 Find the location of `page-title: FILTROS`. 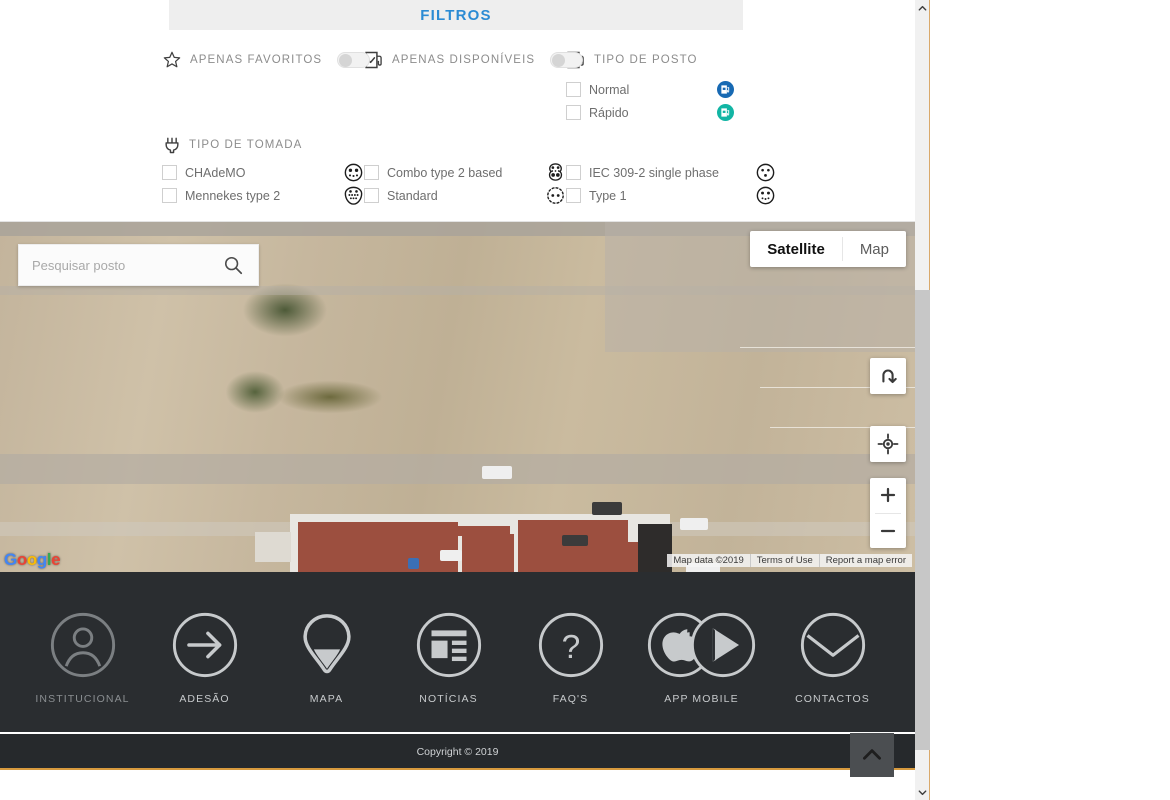

page-title: FILTROS is located at coordinates (456, 15).